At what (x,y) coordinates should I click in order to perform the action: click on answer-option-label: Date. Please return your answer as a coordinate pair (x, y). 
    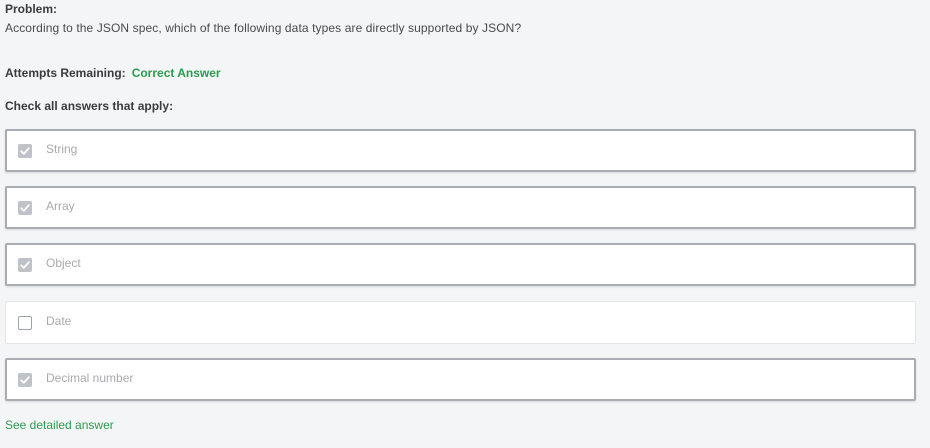
    Looking at the image, I should click on (59, 320).